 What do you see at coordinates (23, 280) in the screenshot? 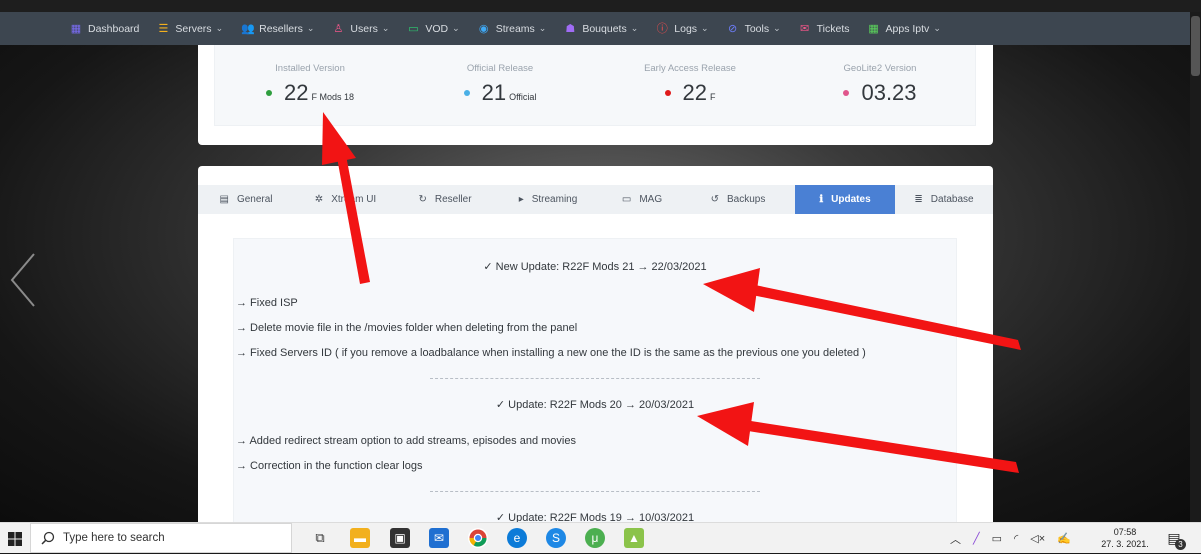
I see `carousel-prev-icon` at bounding box center [23, 280].